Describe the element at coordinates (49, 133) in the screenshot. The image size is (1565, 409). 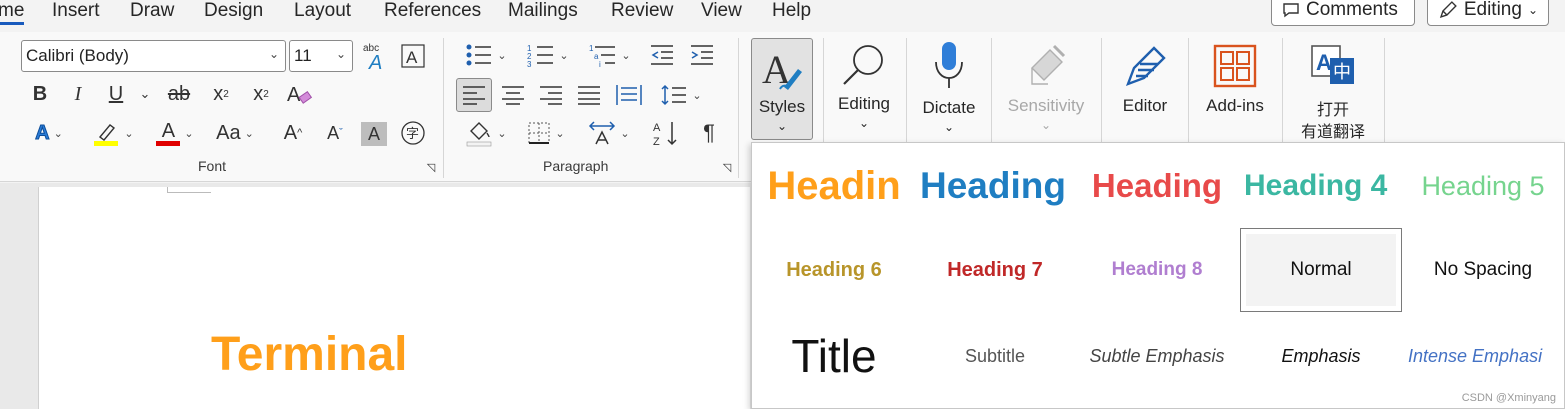
I see `text-effects-button: A ⌄` at that location.